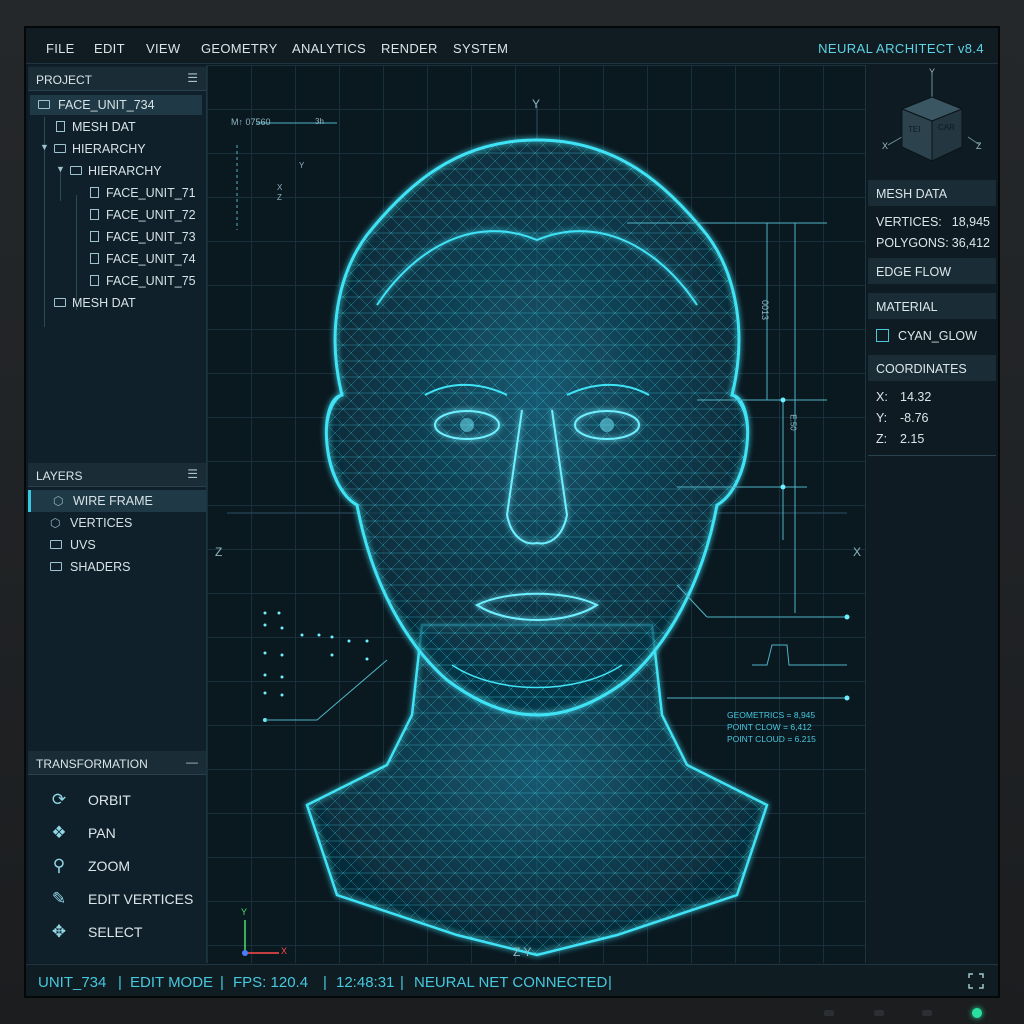  I want to click on coord-z-label: Z:, so click(882, 439).